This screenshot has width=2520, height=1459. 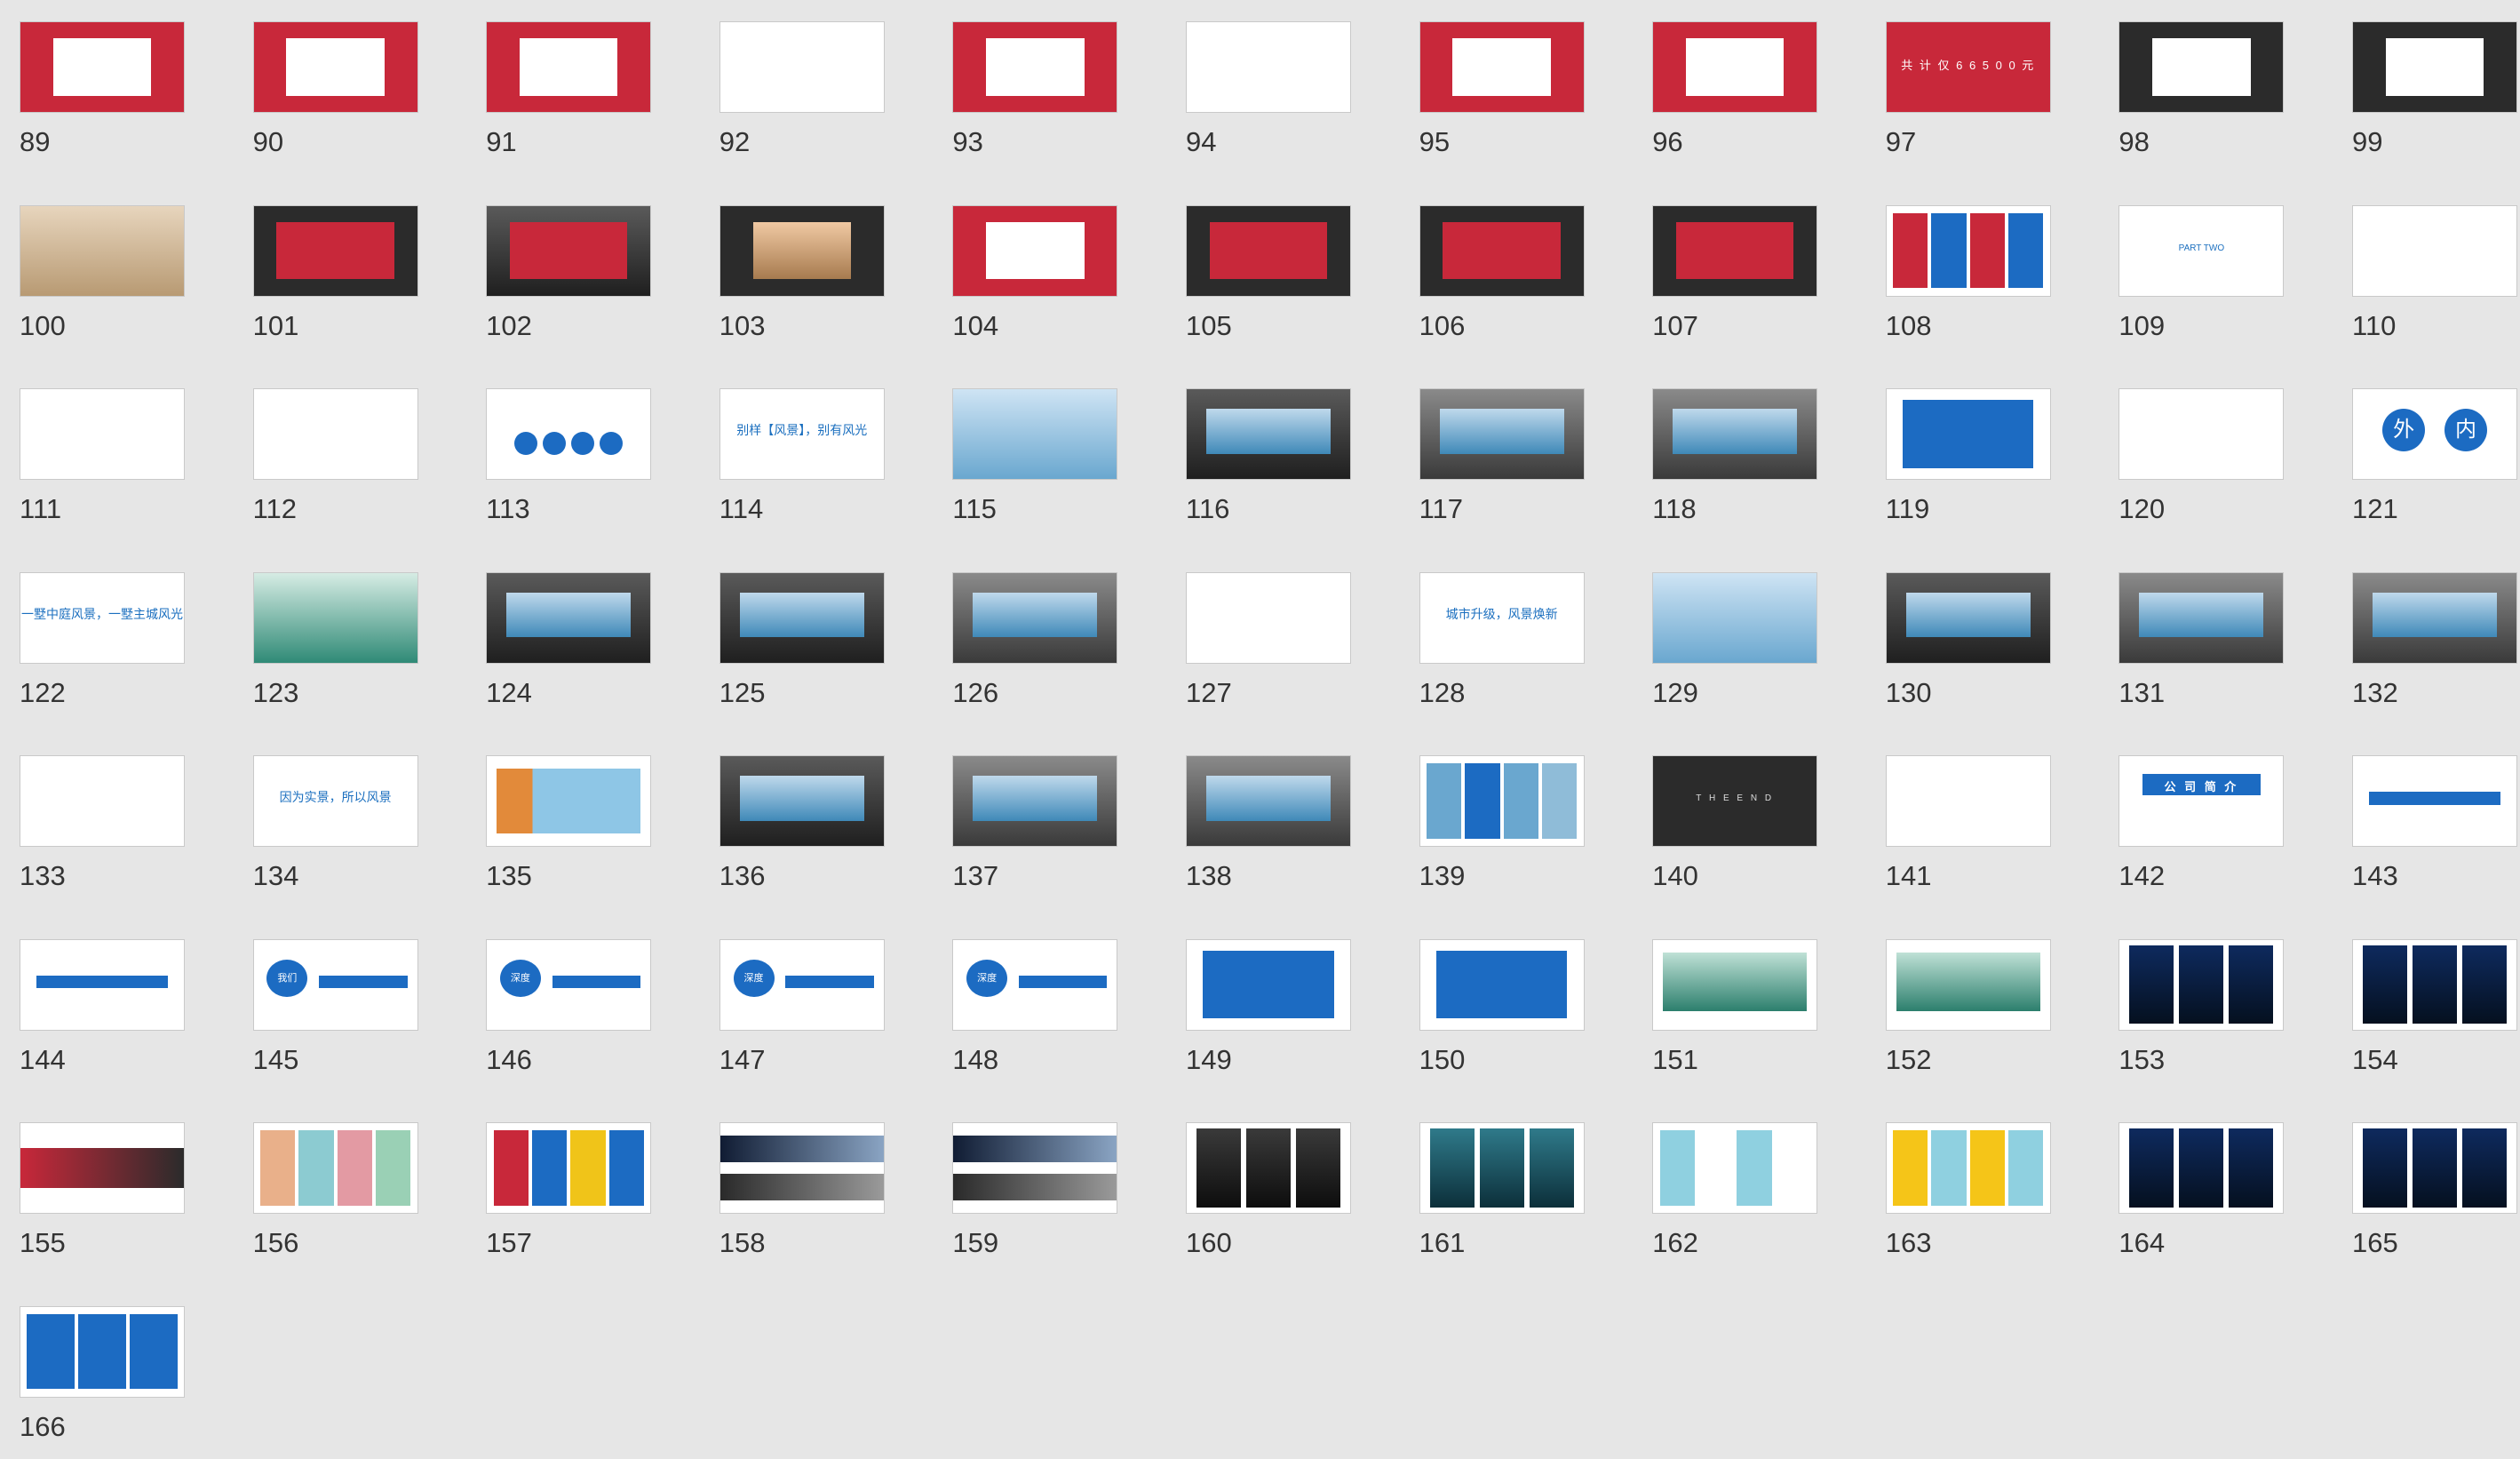 I want to click on slide-thumbnail: 151, so click(x=1726, y=1002).